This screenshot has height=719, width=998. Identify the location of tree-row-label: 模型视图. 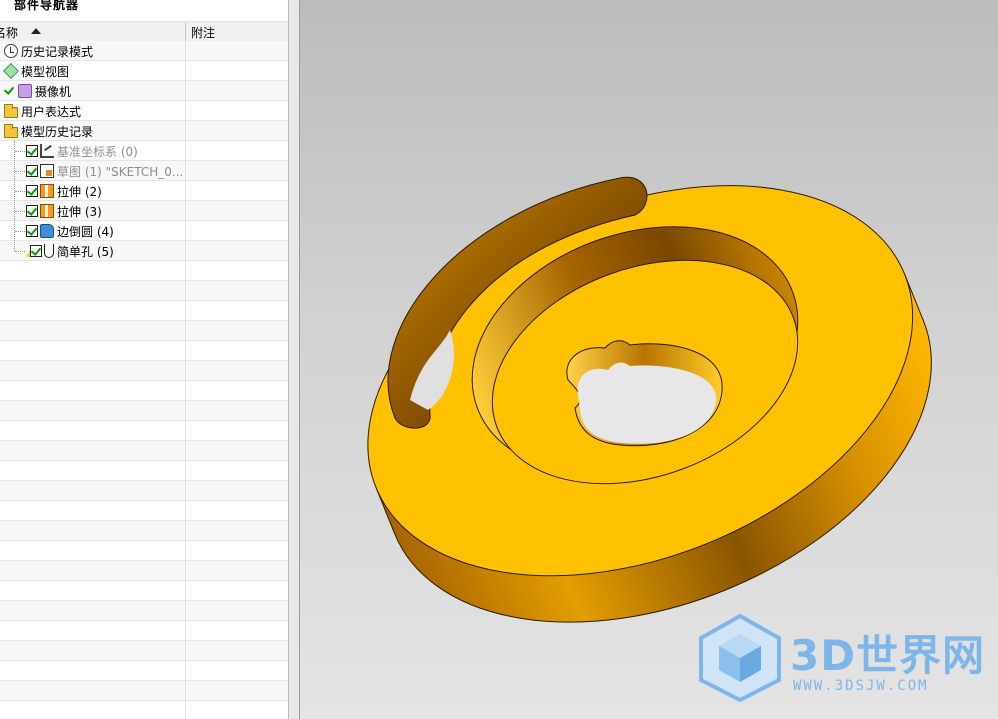
(45, 71).